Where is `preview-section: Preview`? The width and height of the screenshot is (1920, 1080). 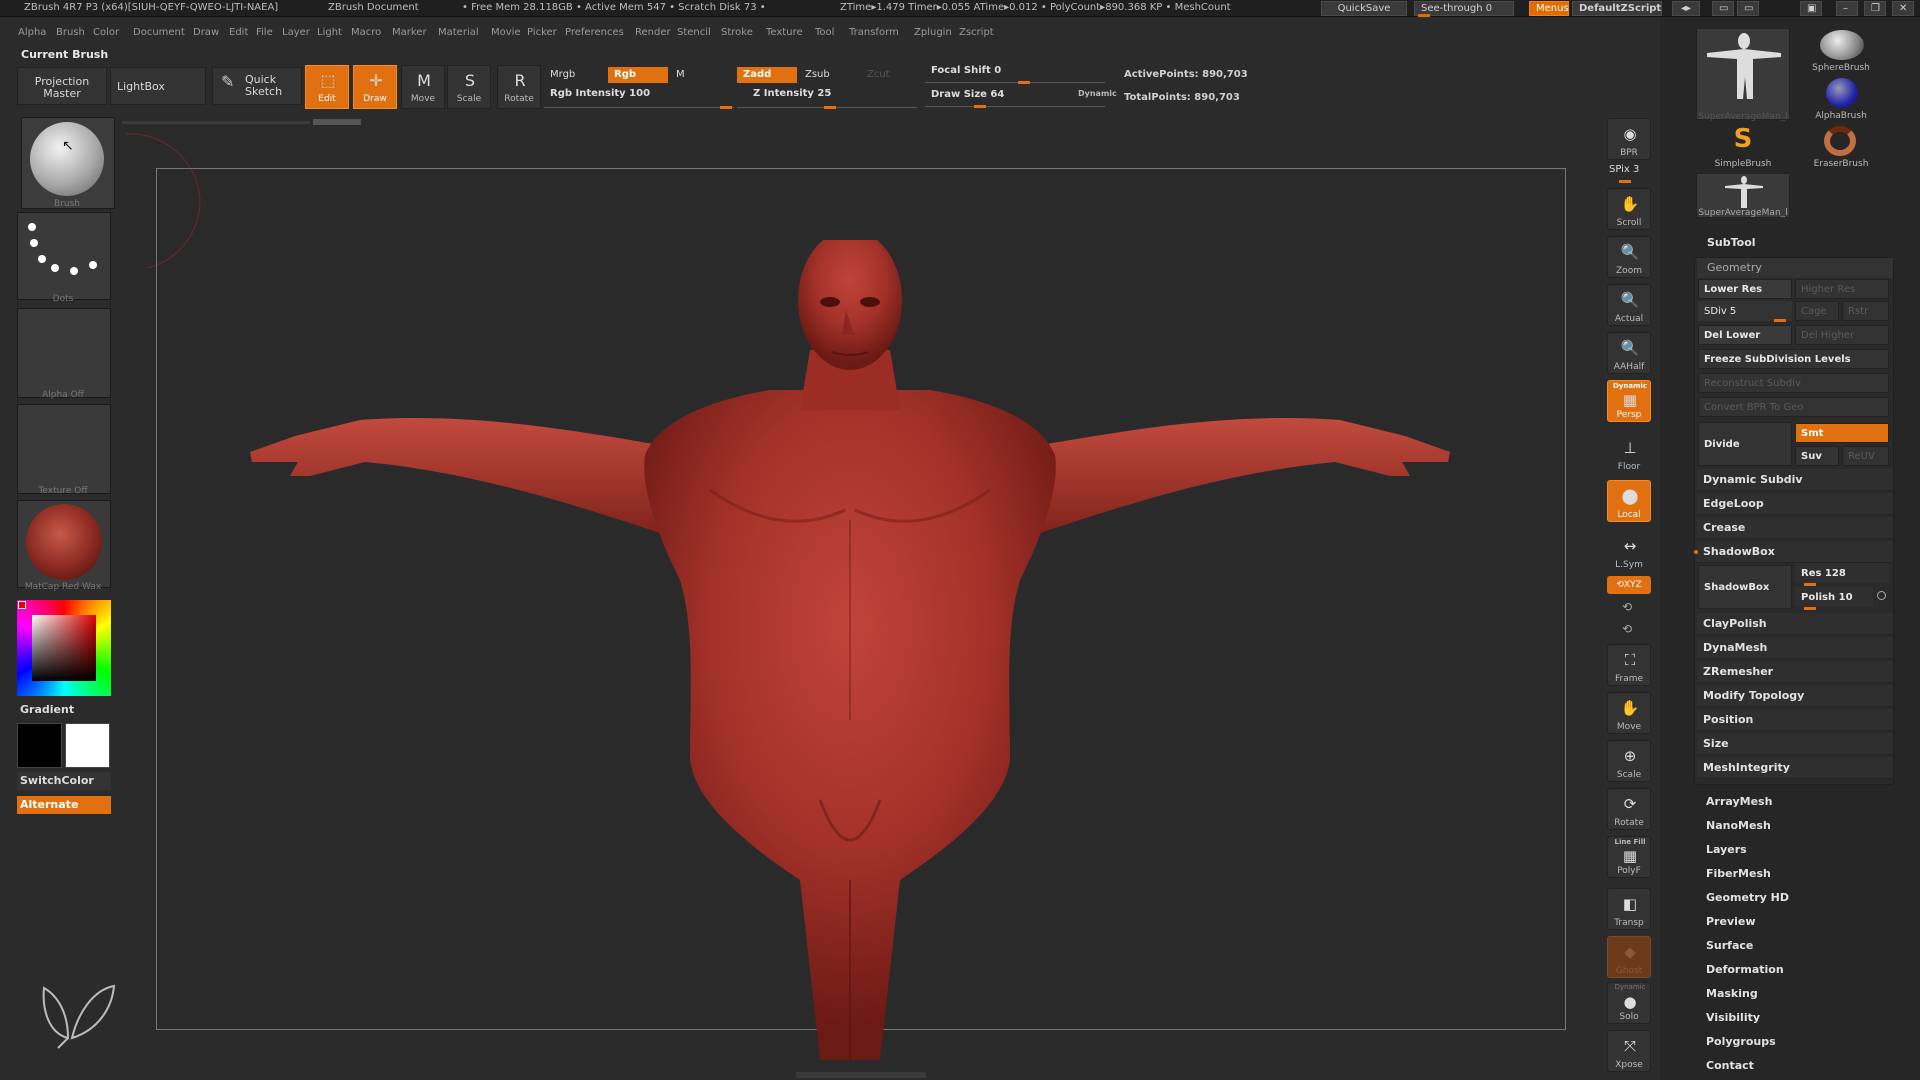
preview-section: Preview is located at coordinates (1731, 921).